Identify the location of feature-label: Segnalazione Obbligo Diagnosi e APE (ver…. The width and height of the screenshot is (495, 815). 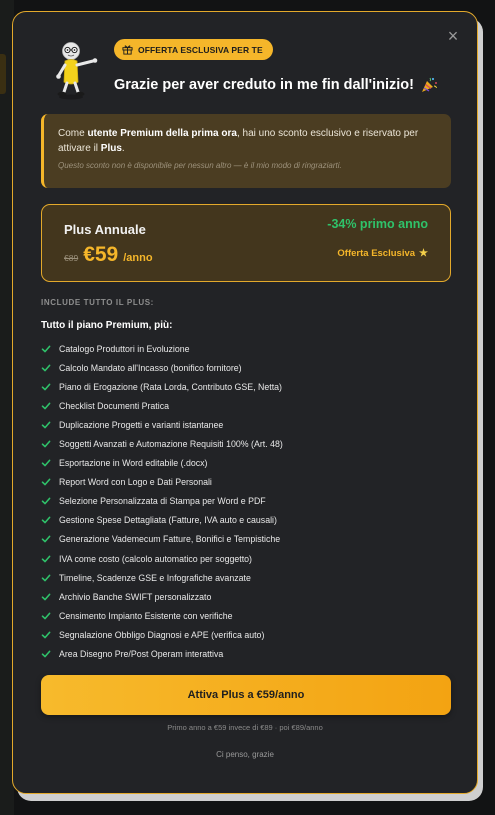
(162, 634).